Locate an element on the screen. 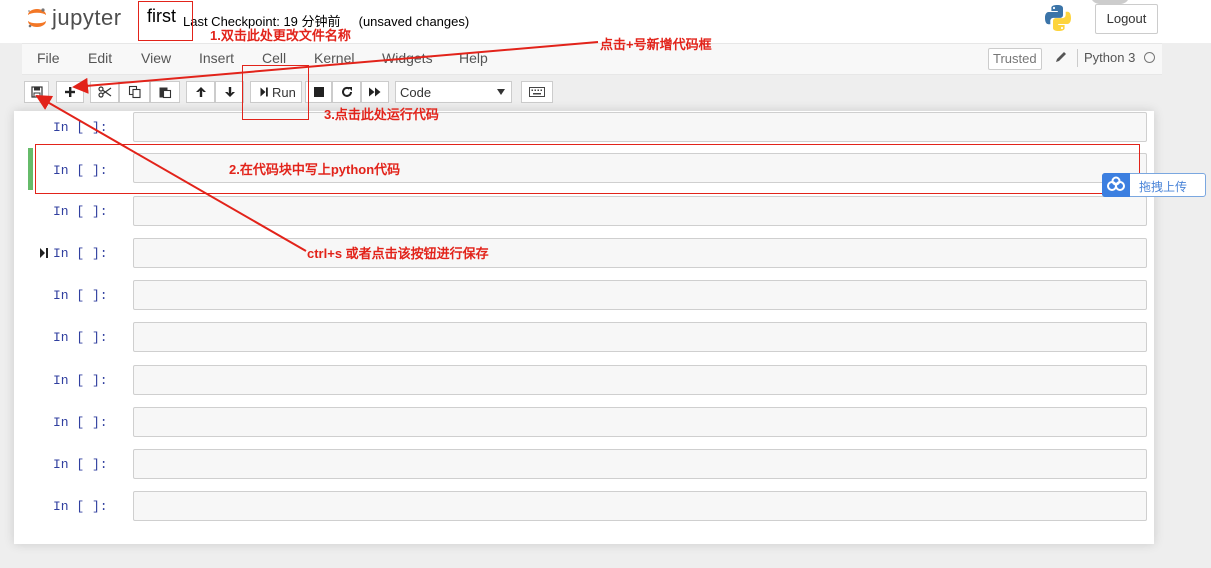 This screenshot has height=568, width=1211. menu-widgets: Widgets is located at coordinates (407, 58).